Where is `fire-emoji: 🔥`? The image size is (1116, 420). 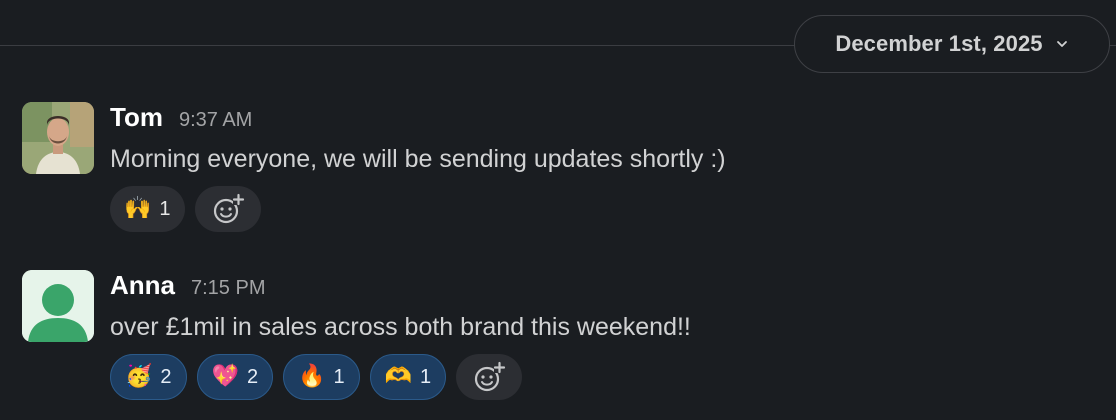 fire-emoji: 🔥 is located at coordinates (312, 376).